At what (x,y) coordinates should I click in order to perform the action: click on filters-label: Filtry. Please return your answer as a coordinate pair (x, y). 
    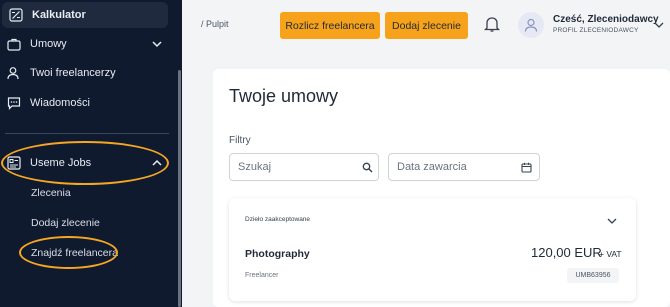
    Looking at the image, I should click on (240, 140).